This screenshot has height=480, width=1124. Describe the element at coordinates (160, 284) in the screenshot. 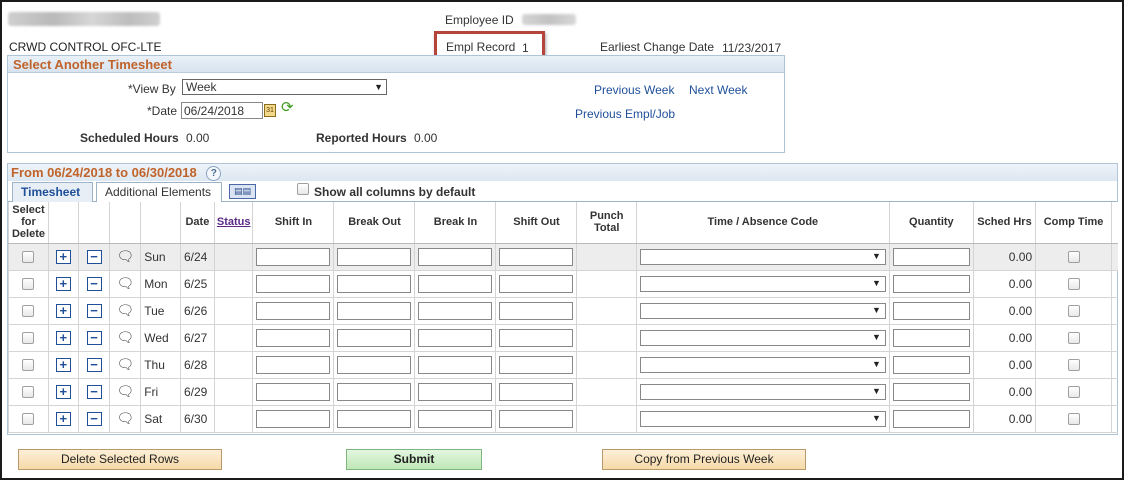

I see `row-day: Mon` at that location.